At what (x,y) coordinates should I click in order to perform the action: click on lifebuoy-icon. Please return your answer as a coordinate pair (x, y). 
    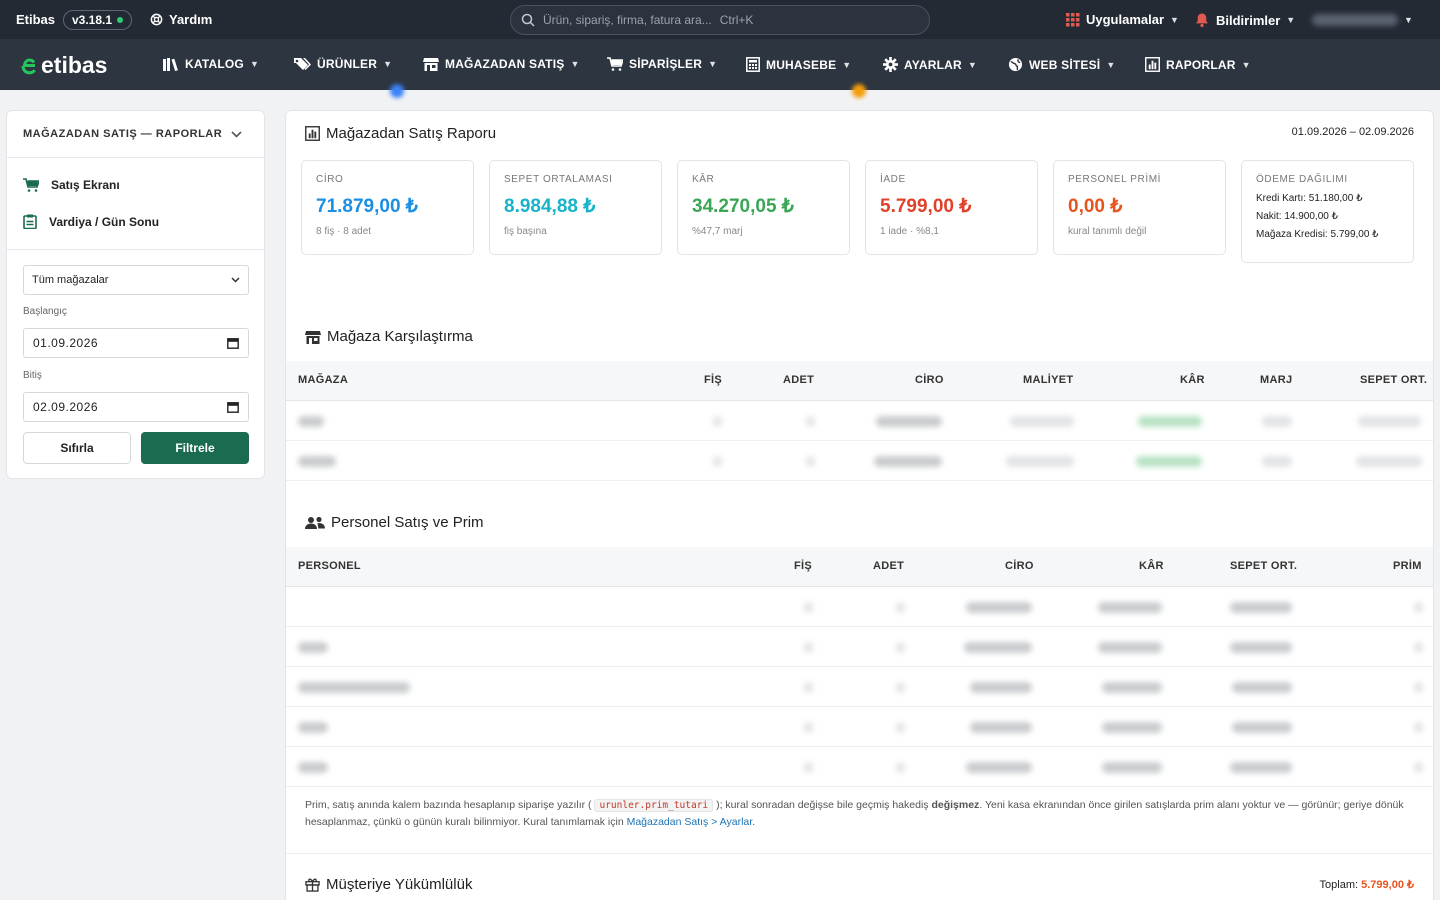
    Looking at the image, I should click on (156, 19).